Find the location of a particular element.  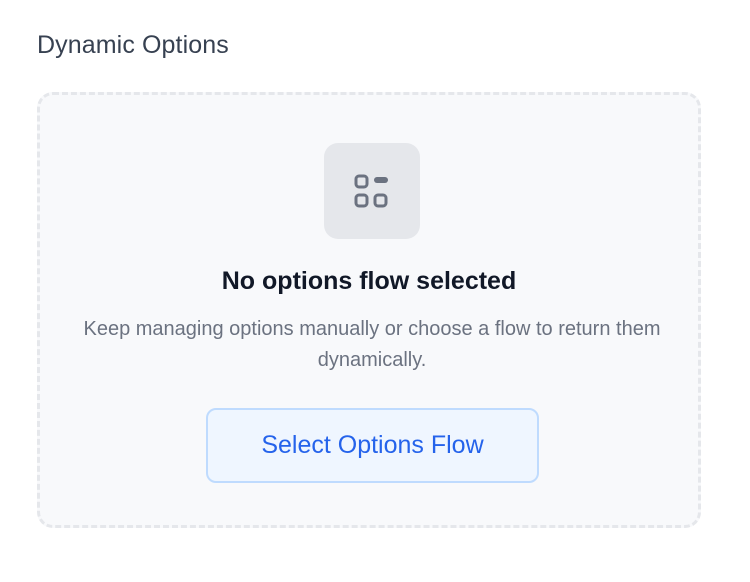

empty-state-title: No options flow selected is located at coordinates (369, 281).